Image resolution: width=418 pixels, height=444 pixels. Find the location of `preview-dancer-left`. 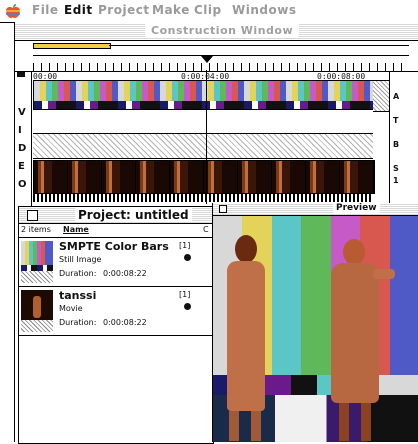

preview-dancer-left is located at coordinates (244, 338).